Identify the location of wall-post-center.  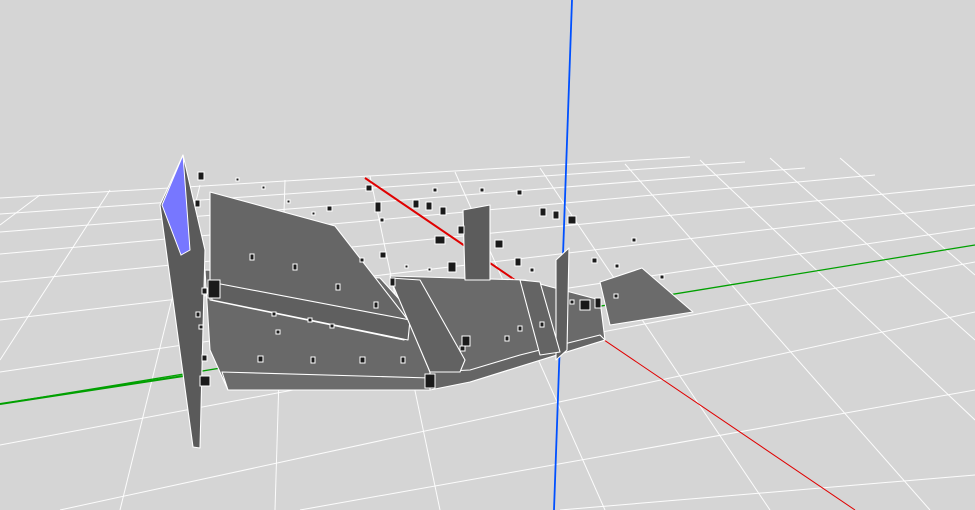
(476, 242).